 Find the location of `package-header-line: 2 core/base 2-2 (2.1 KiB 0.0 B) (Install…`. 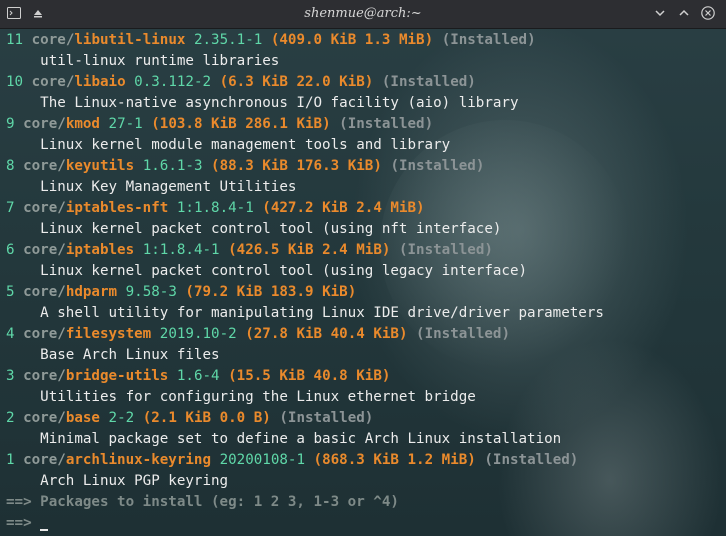

package-header-line: 2 core/base 2-2 (2.1 KiB 0.0 B) (Install… is located at coordinates (364, 418).